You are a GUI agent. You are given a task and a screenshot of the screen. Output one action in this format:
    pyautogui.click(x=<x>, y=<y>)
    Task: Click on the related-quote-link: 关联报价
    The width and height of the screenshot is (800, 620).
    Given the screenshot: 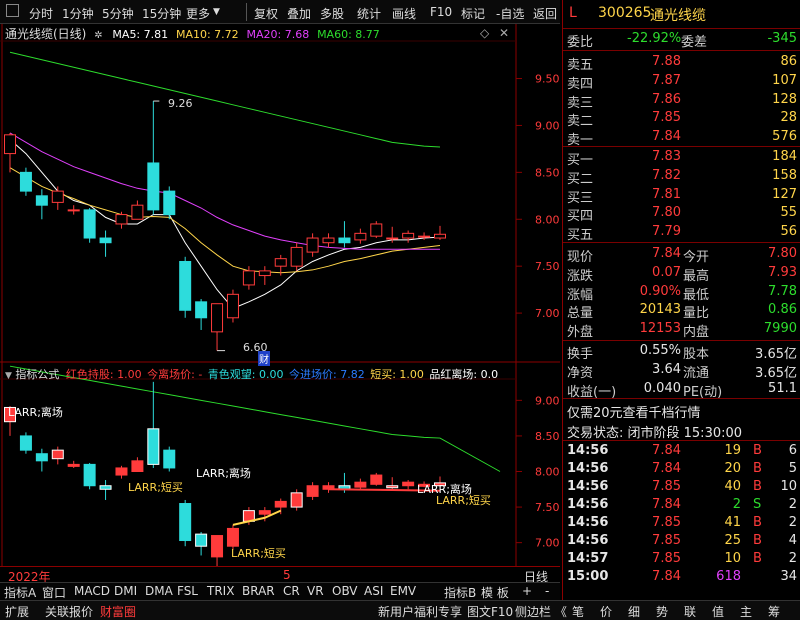 What is the action you would take?
    pyautogui.click(x=69, y=611)
    